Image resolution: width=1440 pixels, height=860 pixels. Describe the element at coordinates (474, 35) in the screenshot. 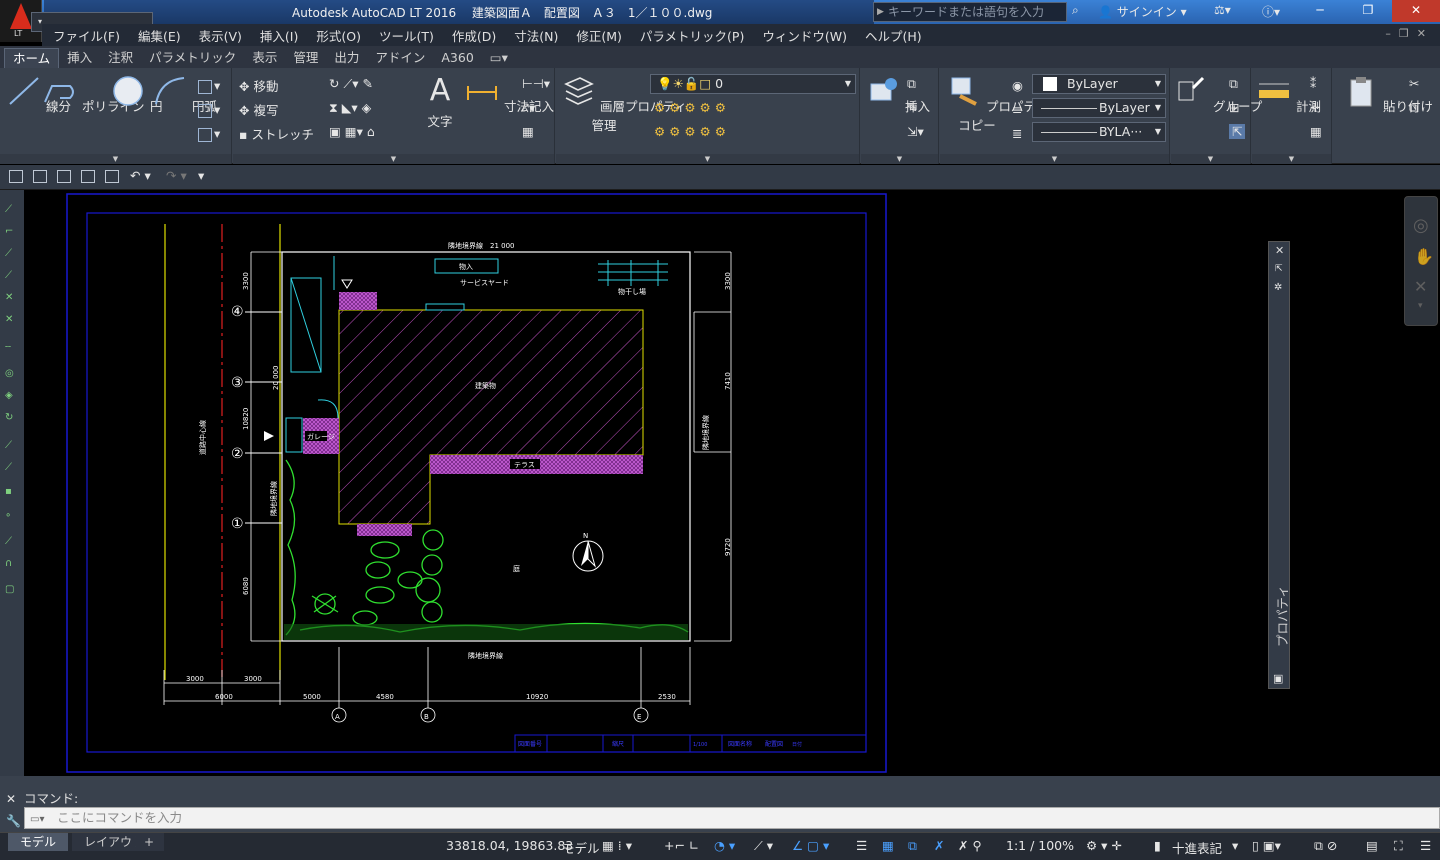

I see `menu-draw: 作成(D)` at that location.